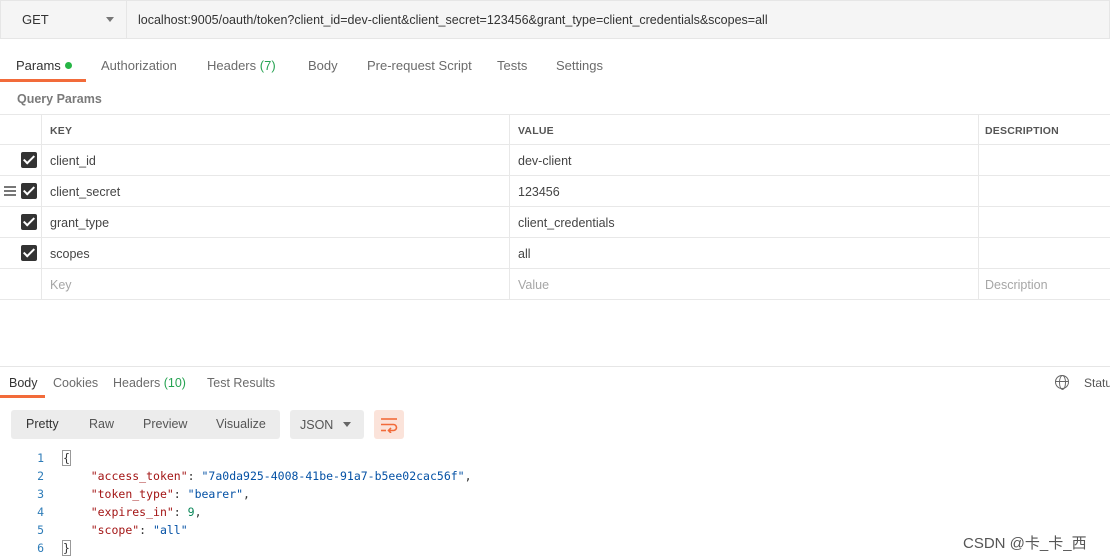 This screenshot has width=1110, height=559. Describe the element at coordinates (215, 494) in the screenshot. I see `json-value: "bearer"` at that location.